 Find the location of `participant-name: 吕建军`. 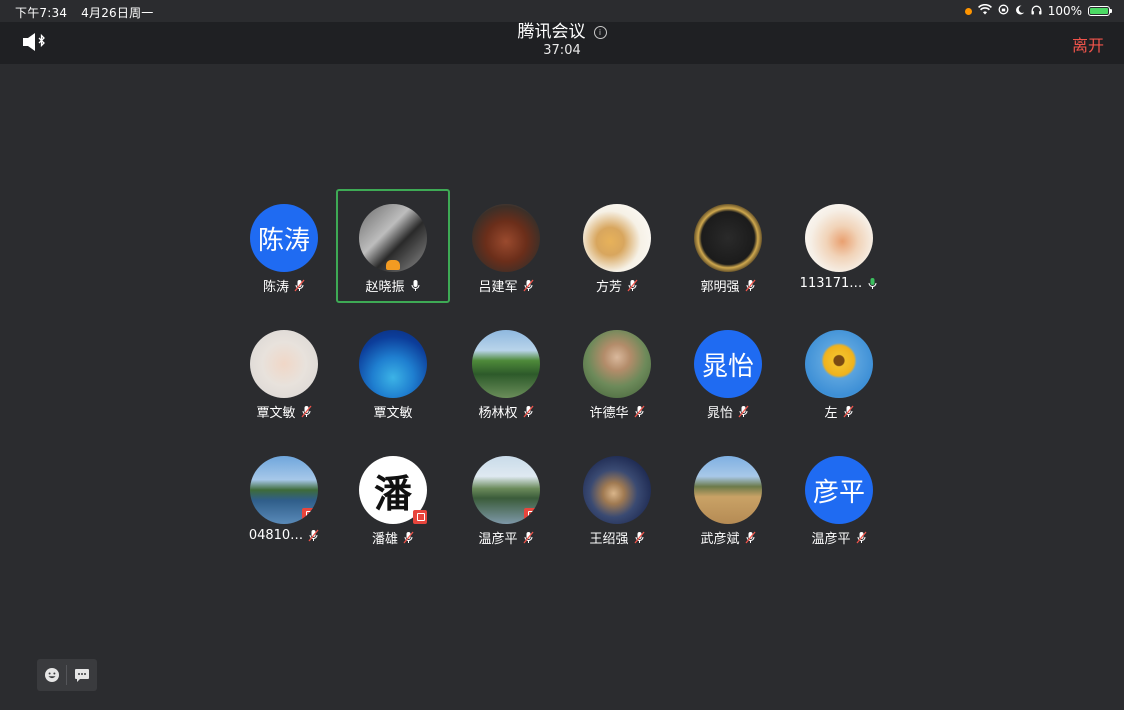

participant-name: 吕建军 is located at coordinates (498, 287).